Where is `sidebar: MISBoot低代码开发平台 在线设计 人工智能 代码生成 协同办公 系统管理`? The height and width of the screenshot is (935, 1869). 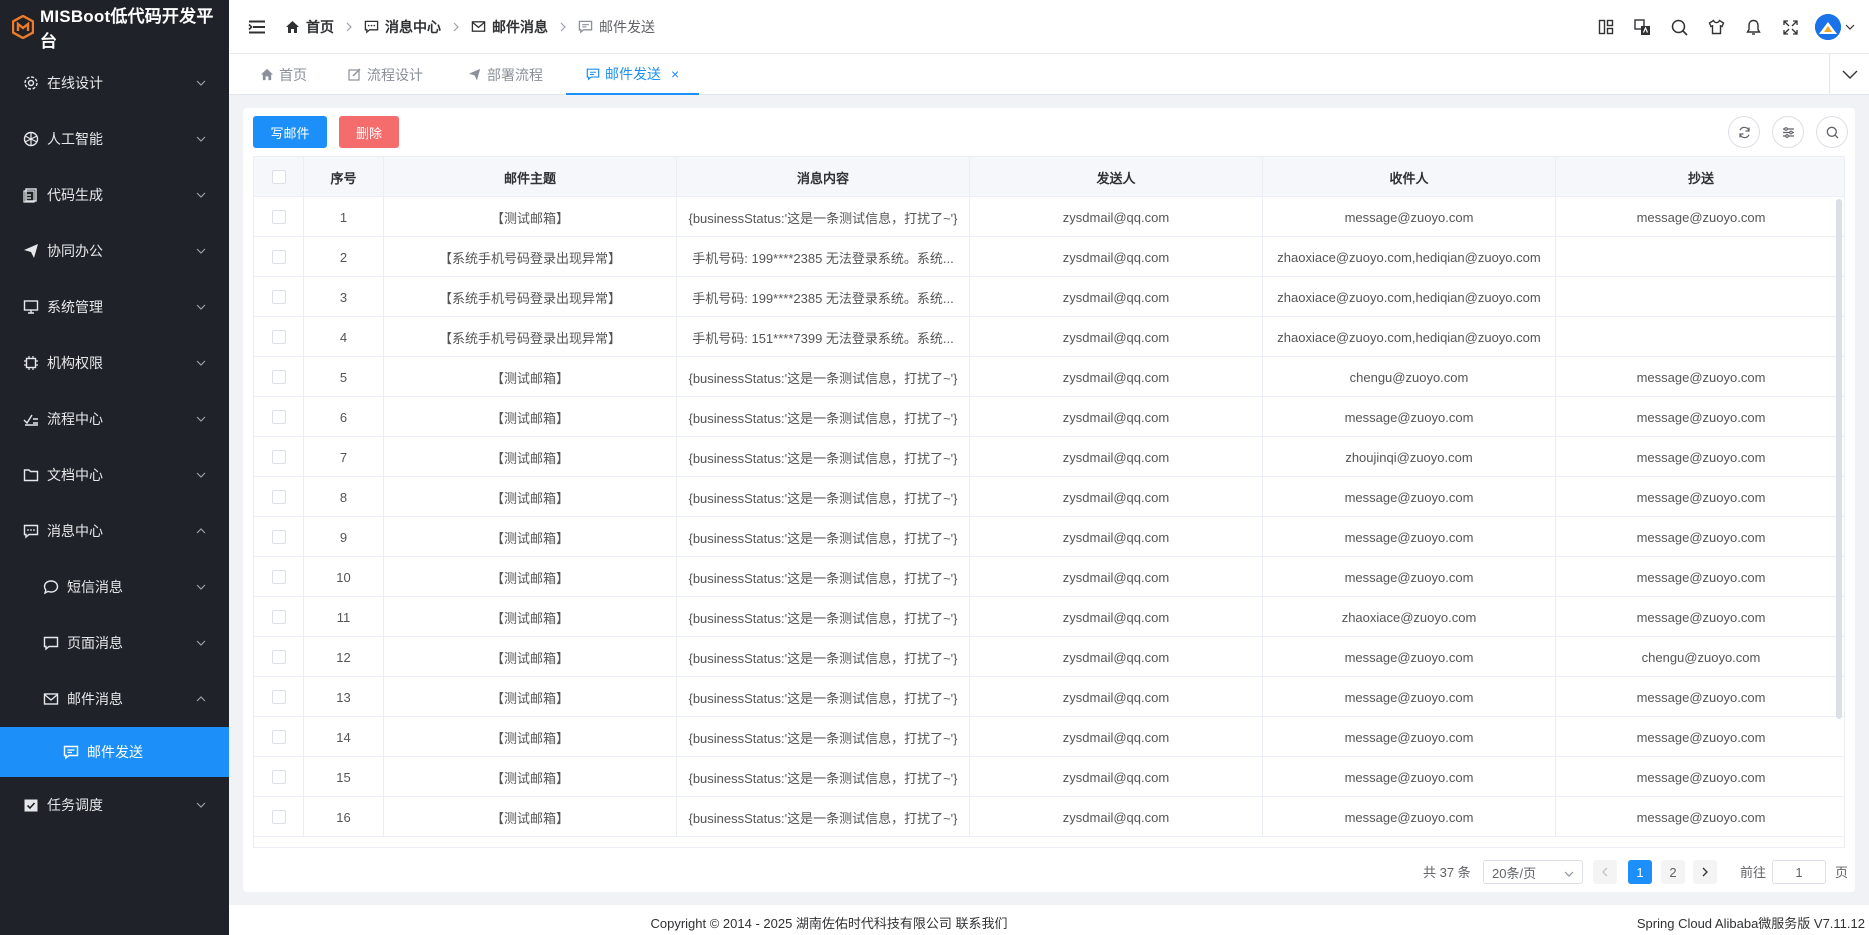 sidebar: MISBoot低代码开发平台 在线设计 人工智能 代码生成 协同办公 系统管理 is located at coordinates (114, 467).